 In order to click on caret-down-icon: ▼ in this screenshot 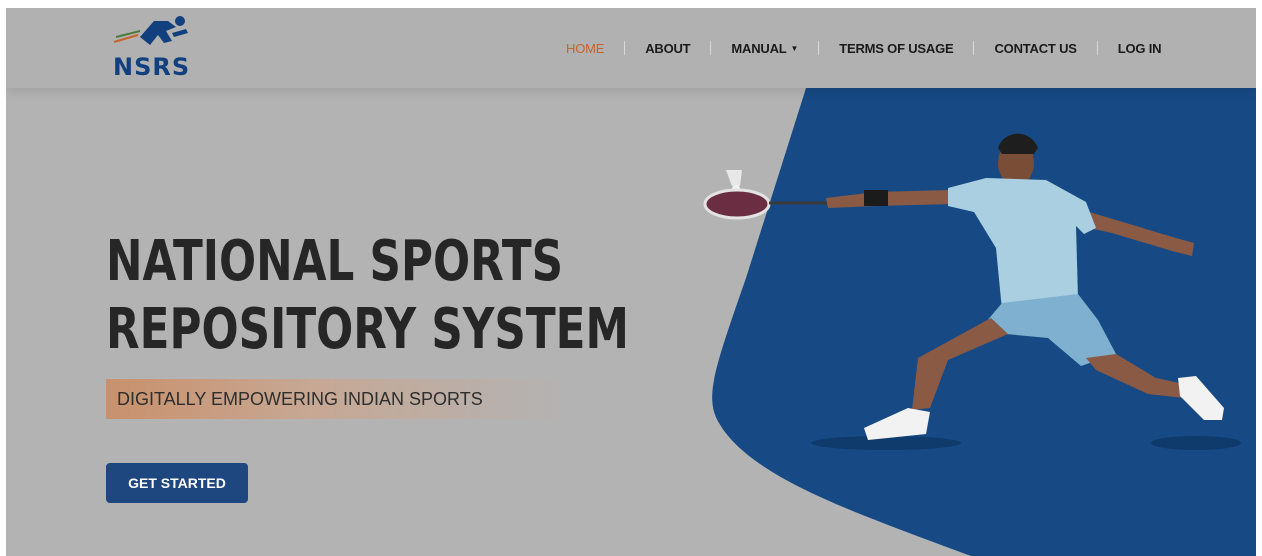, I will do `click(794, 48)`.